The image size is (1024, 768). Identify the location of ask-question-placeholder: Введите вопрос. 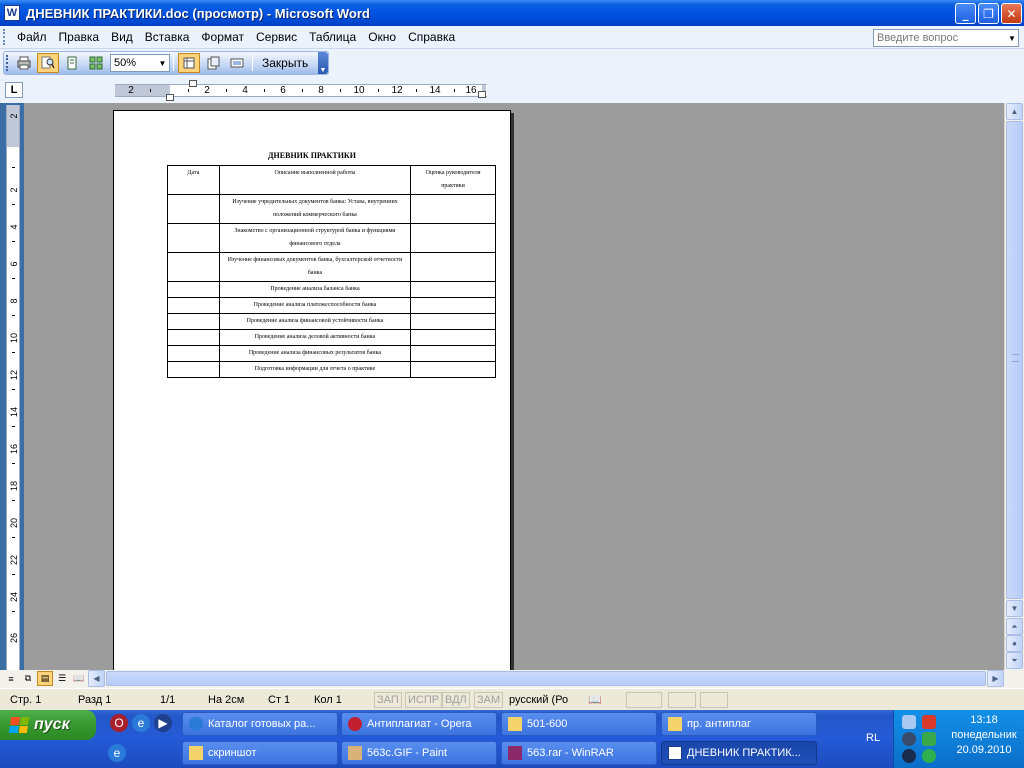
(918, 38).